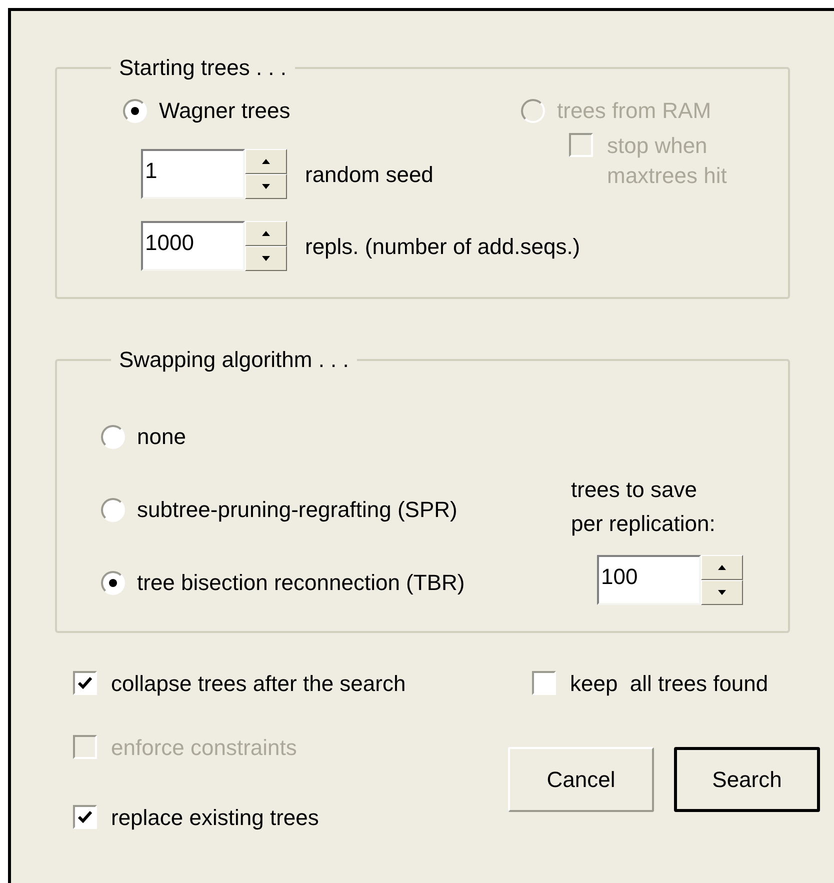 This screenshot has height=883, width=834. What do you see at coordinates (643, 507) in the screenshot?
I see `field-label: trees to save per replication:` at bounding box center [643, 507].